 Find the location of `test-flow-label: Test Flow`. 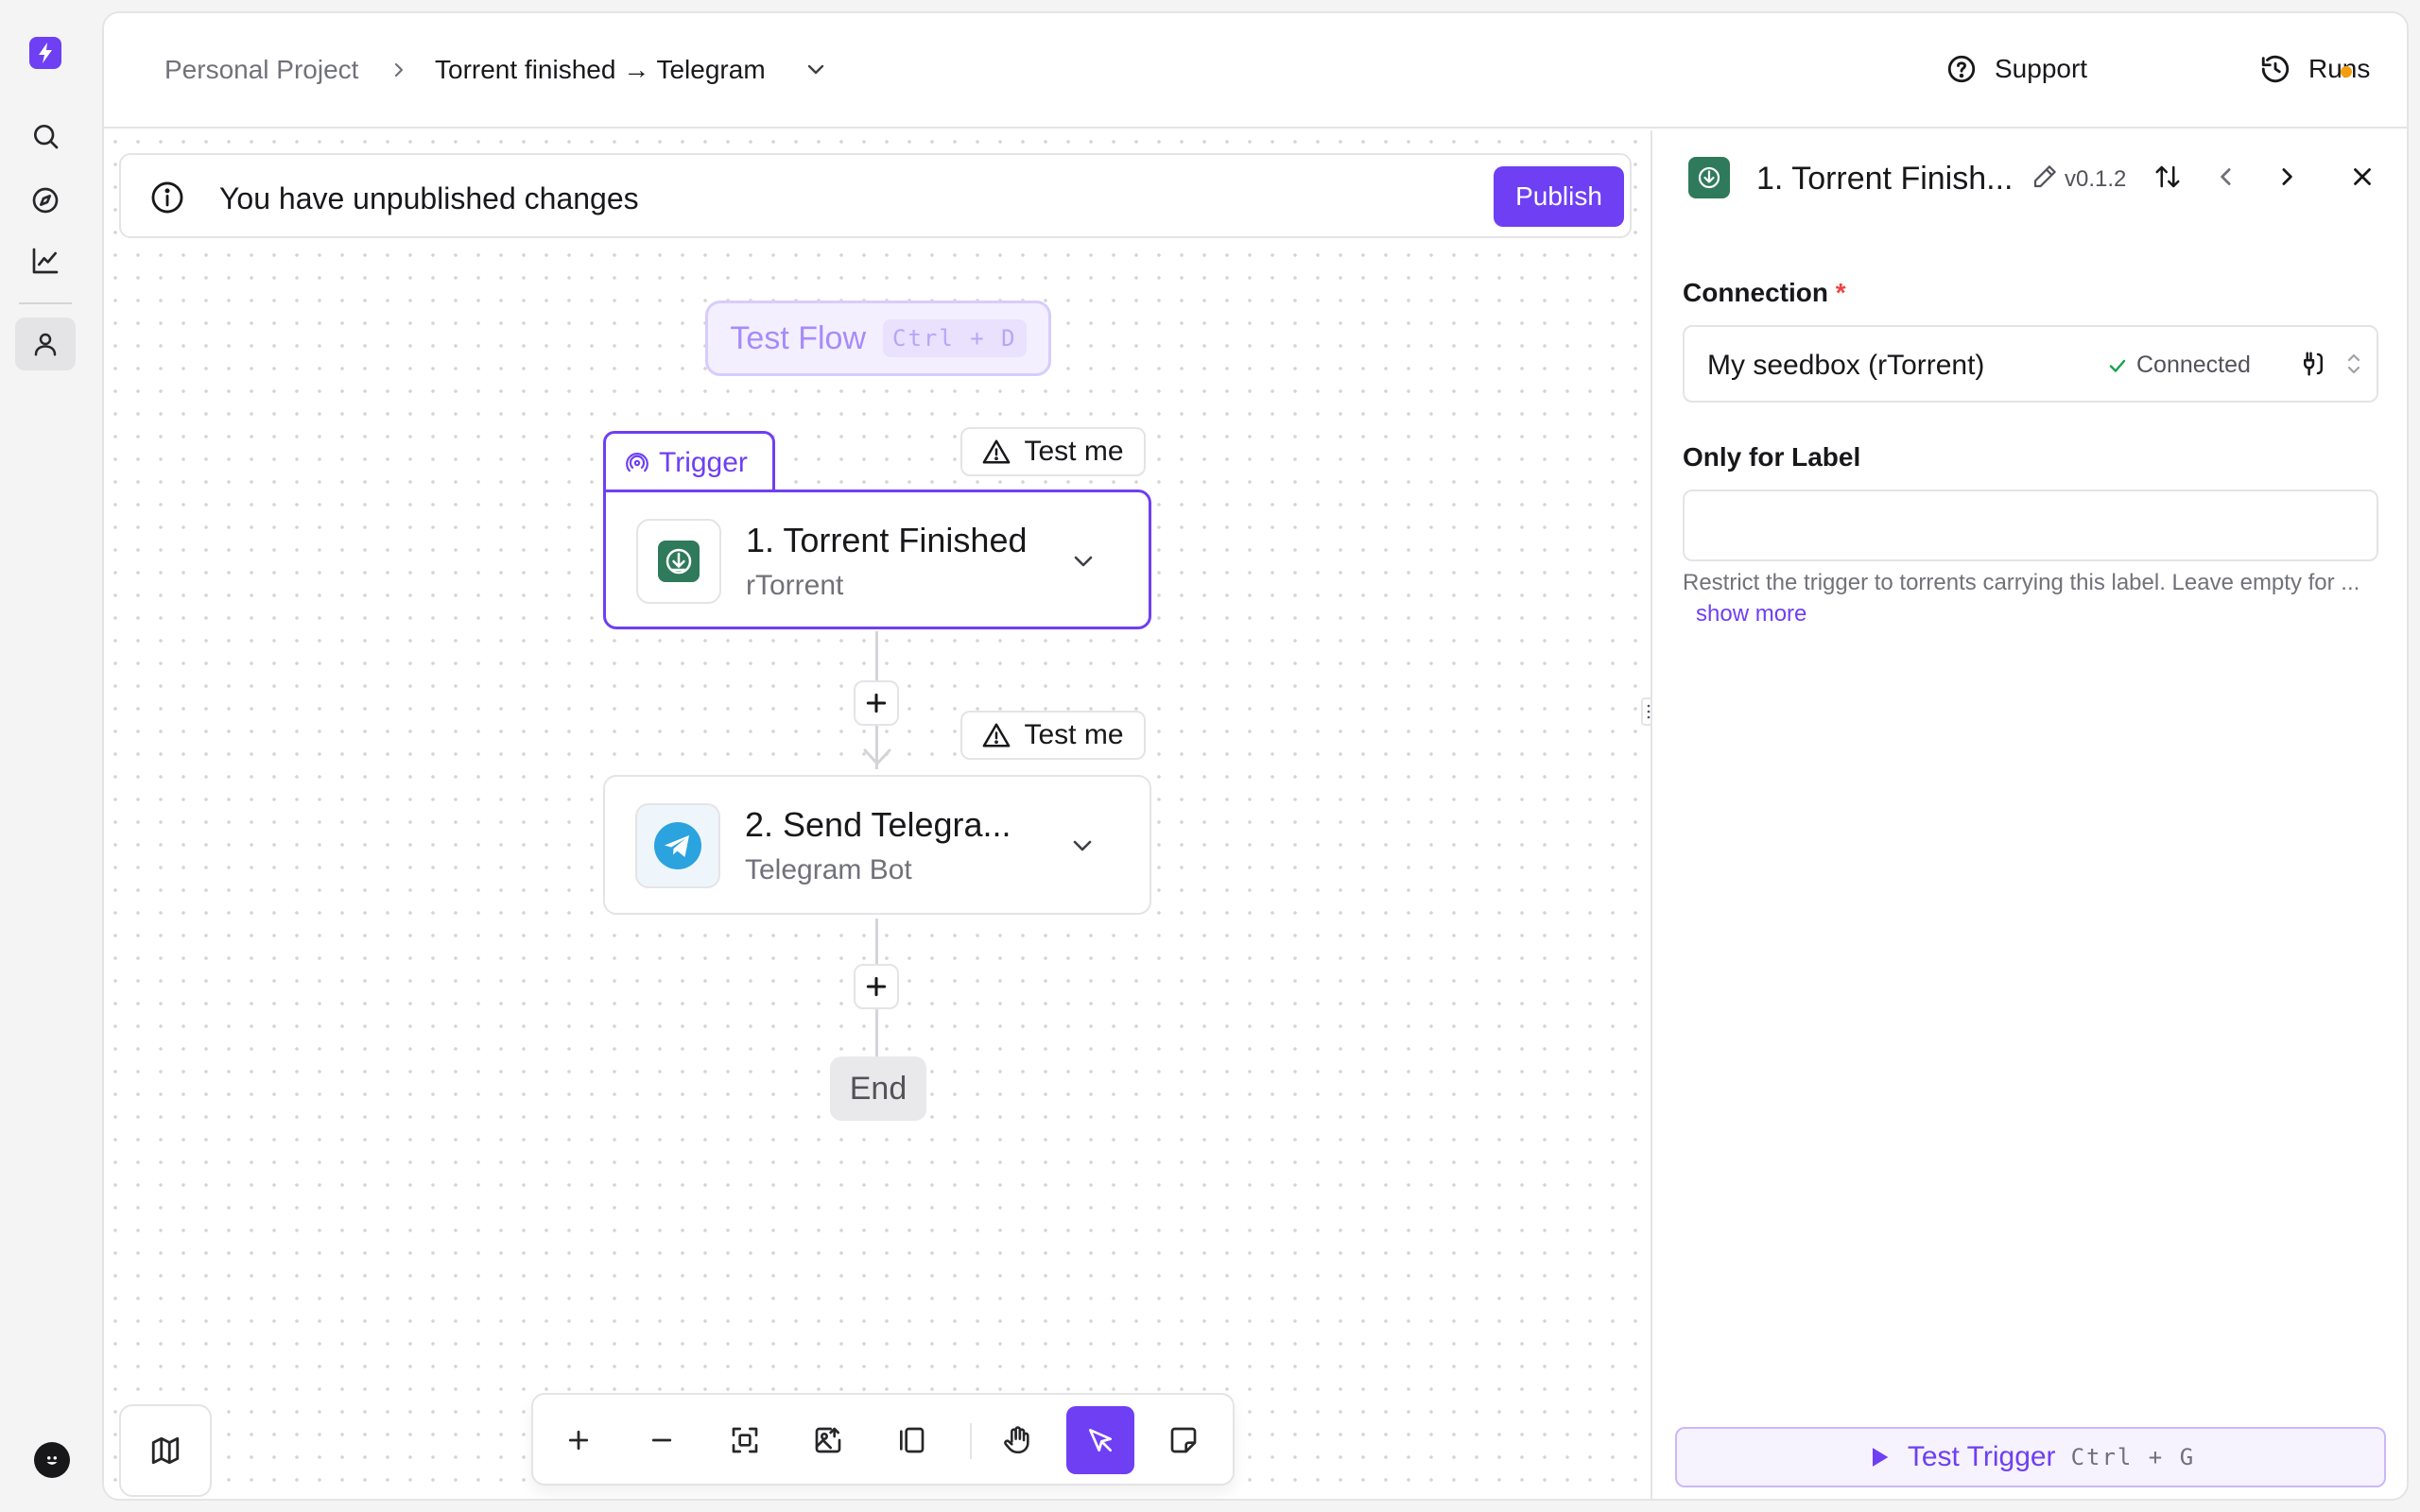

test-flow-label: Test Flow is located at coordinates (798, 337).